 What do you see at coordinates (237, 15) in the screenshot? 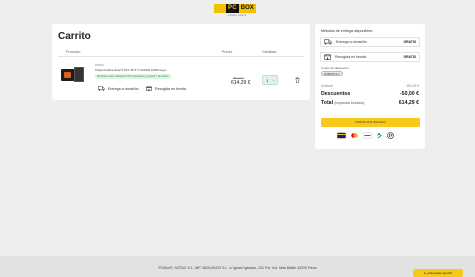
I see `logo-tagline: power users` at bounding box center [237, 15].